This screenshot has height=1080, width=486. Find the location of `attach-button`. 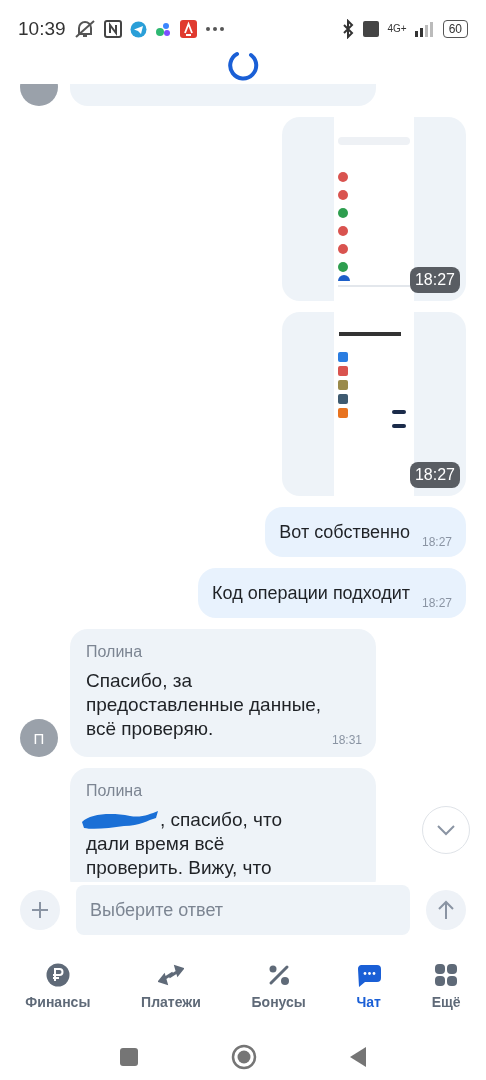

attach-button is located at coordinates (40, 910).